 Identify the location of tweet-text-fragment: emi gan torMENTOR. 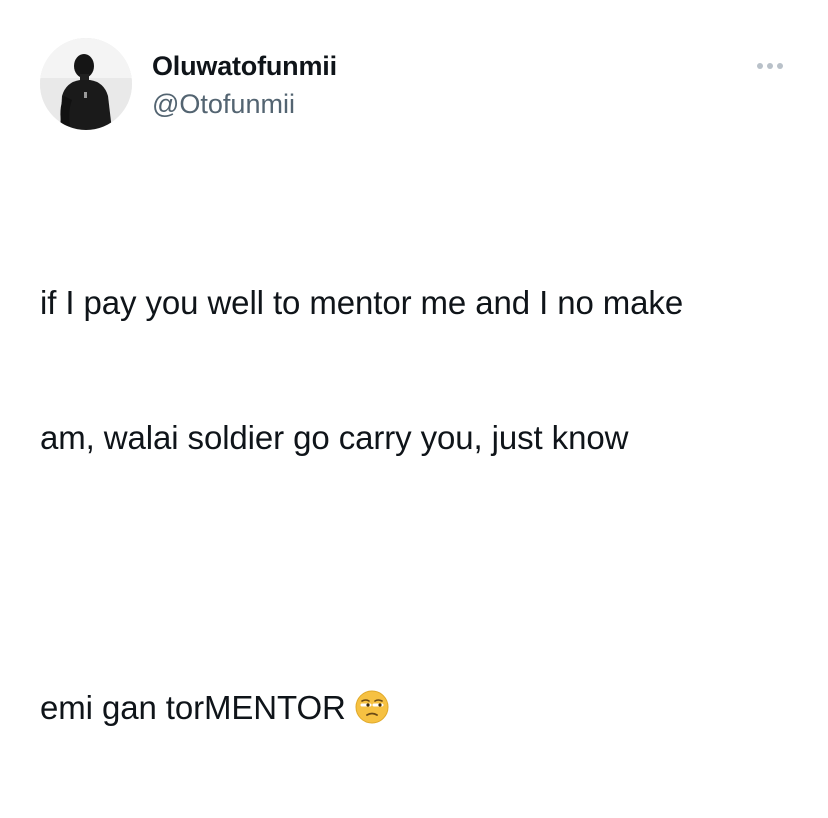
(193, 707).